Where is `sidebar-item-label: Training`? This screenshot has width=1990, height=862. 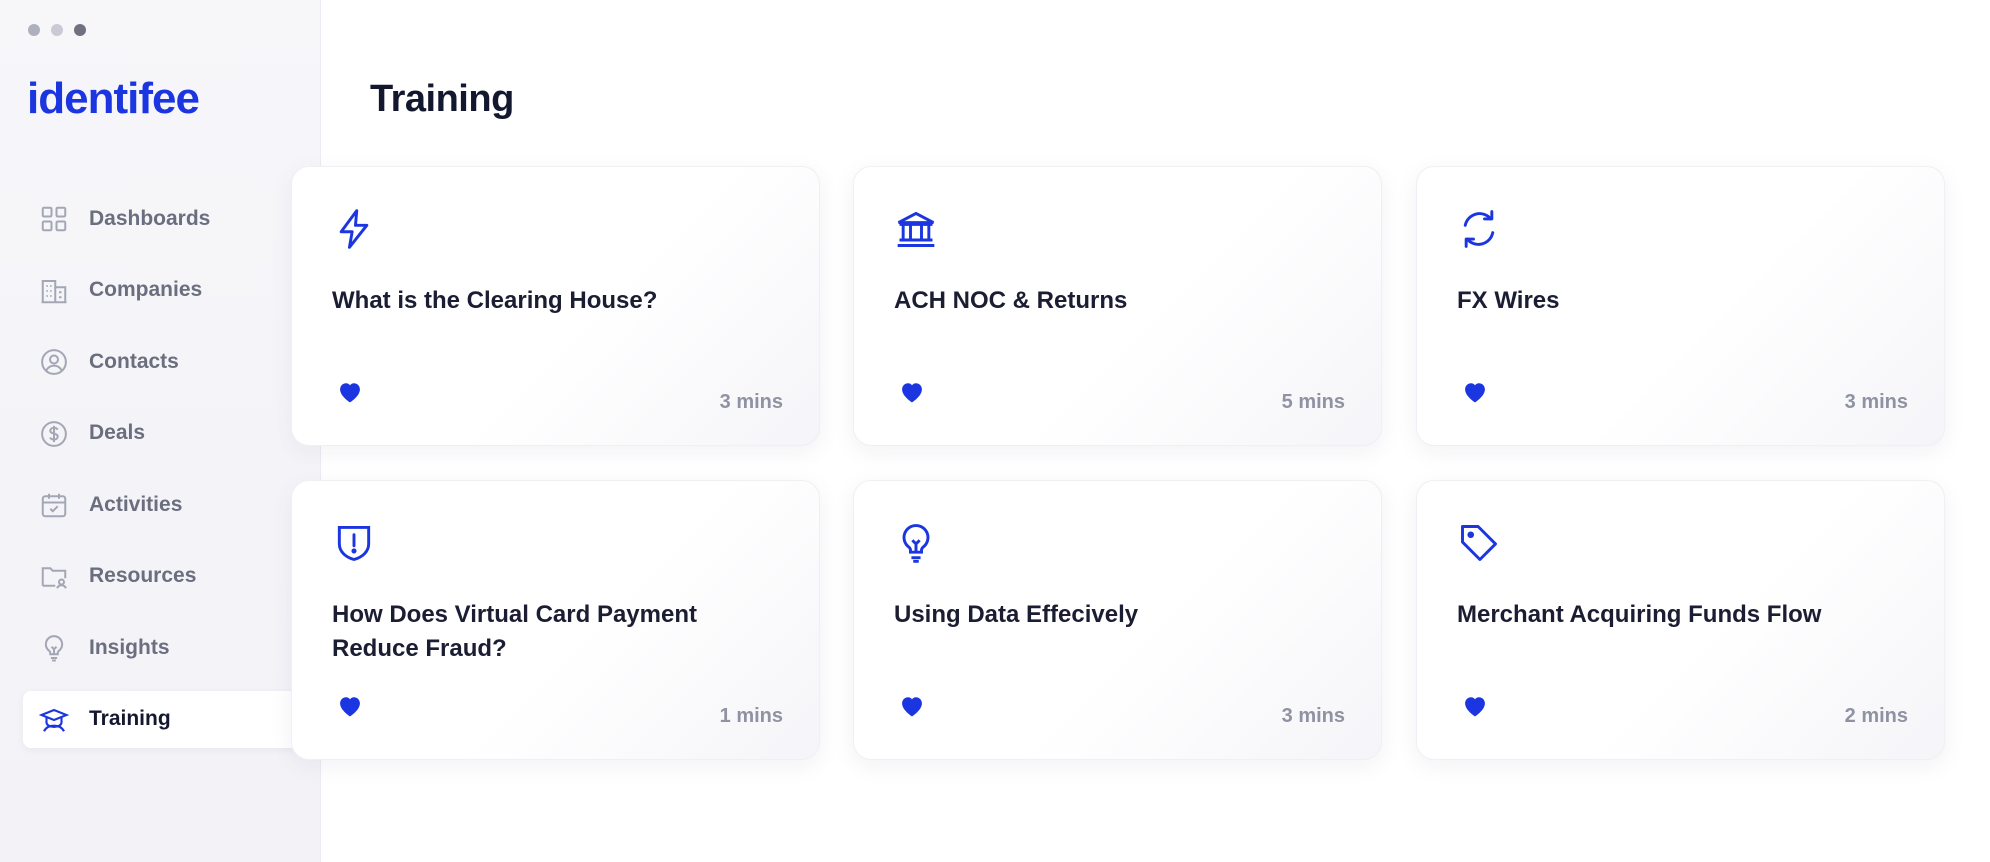 sidebar-item-label: Training is located at coordinates (130, 718).